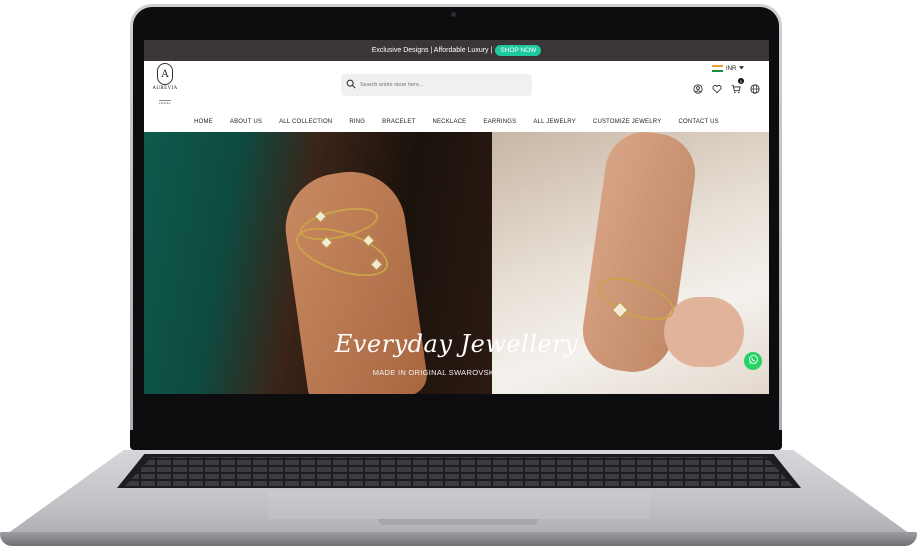 The height and width of the screenshot is (557, 917). Describe the element at coordinates (555, 122) in the screenshot. I see `nav-all-jewelry: ALL JEWELRY` at that location.